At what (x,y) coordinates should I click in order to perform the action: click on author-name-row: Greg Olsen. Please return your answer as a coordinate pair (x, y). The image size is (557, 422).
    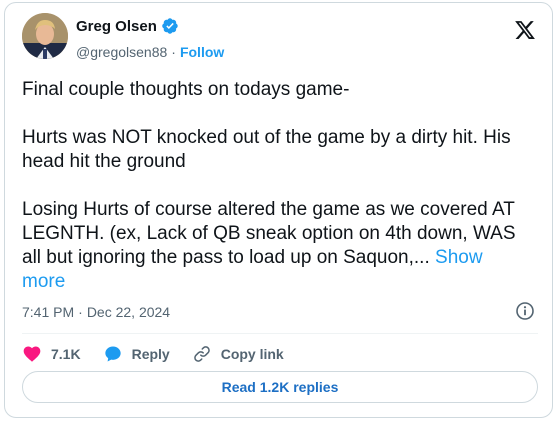
    Looking at the image, I should click on (127, 26).